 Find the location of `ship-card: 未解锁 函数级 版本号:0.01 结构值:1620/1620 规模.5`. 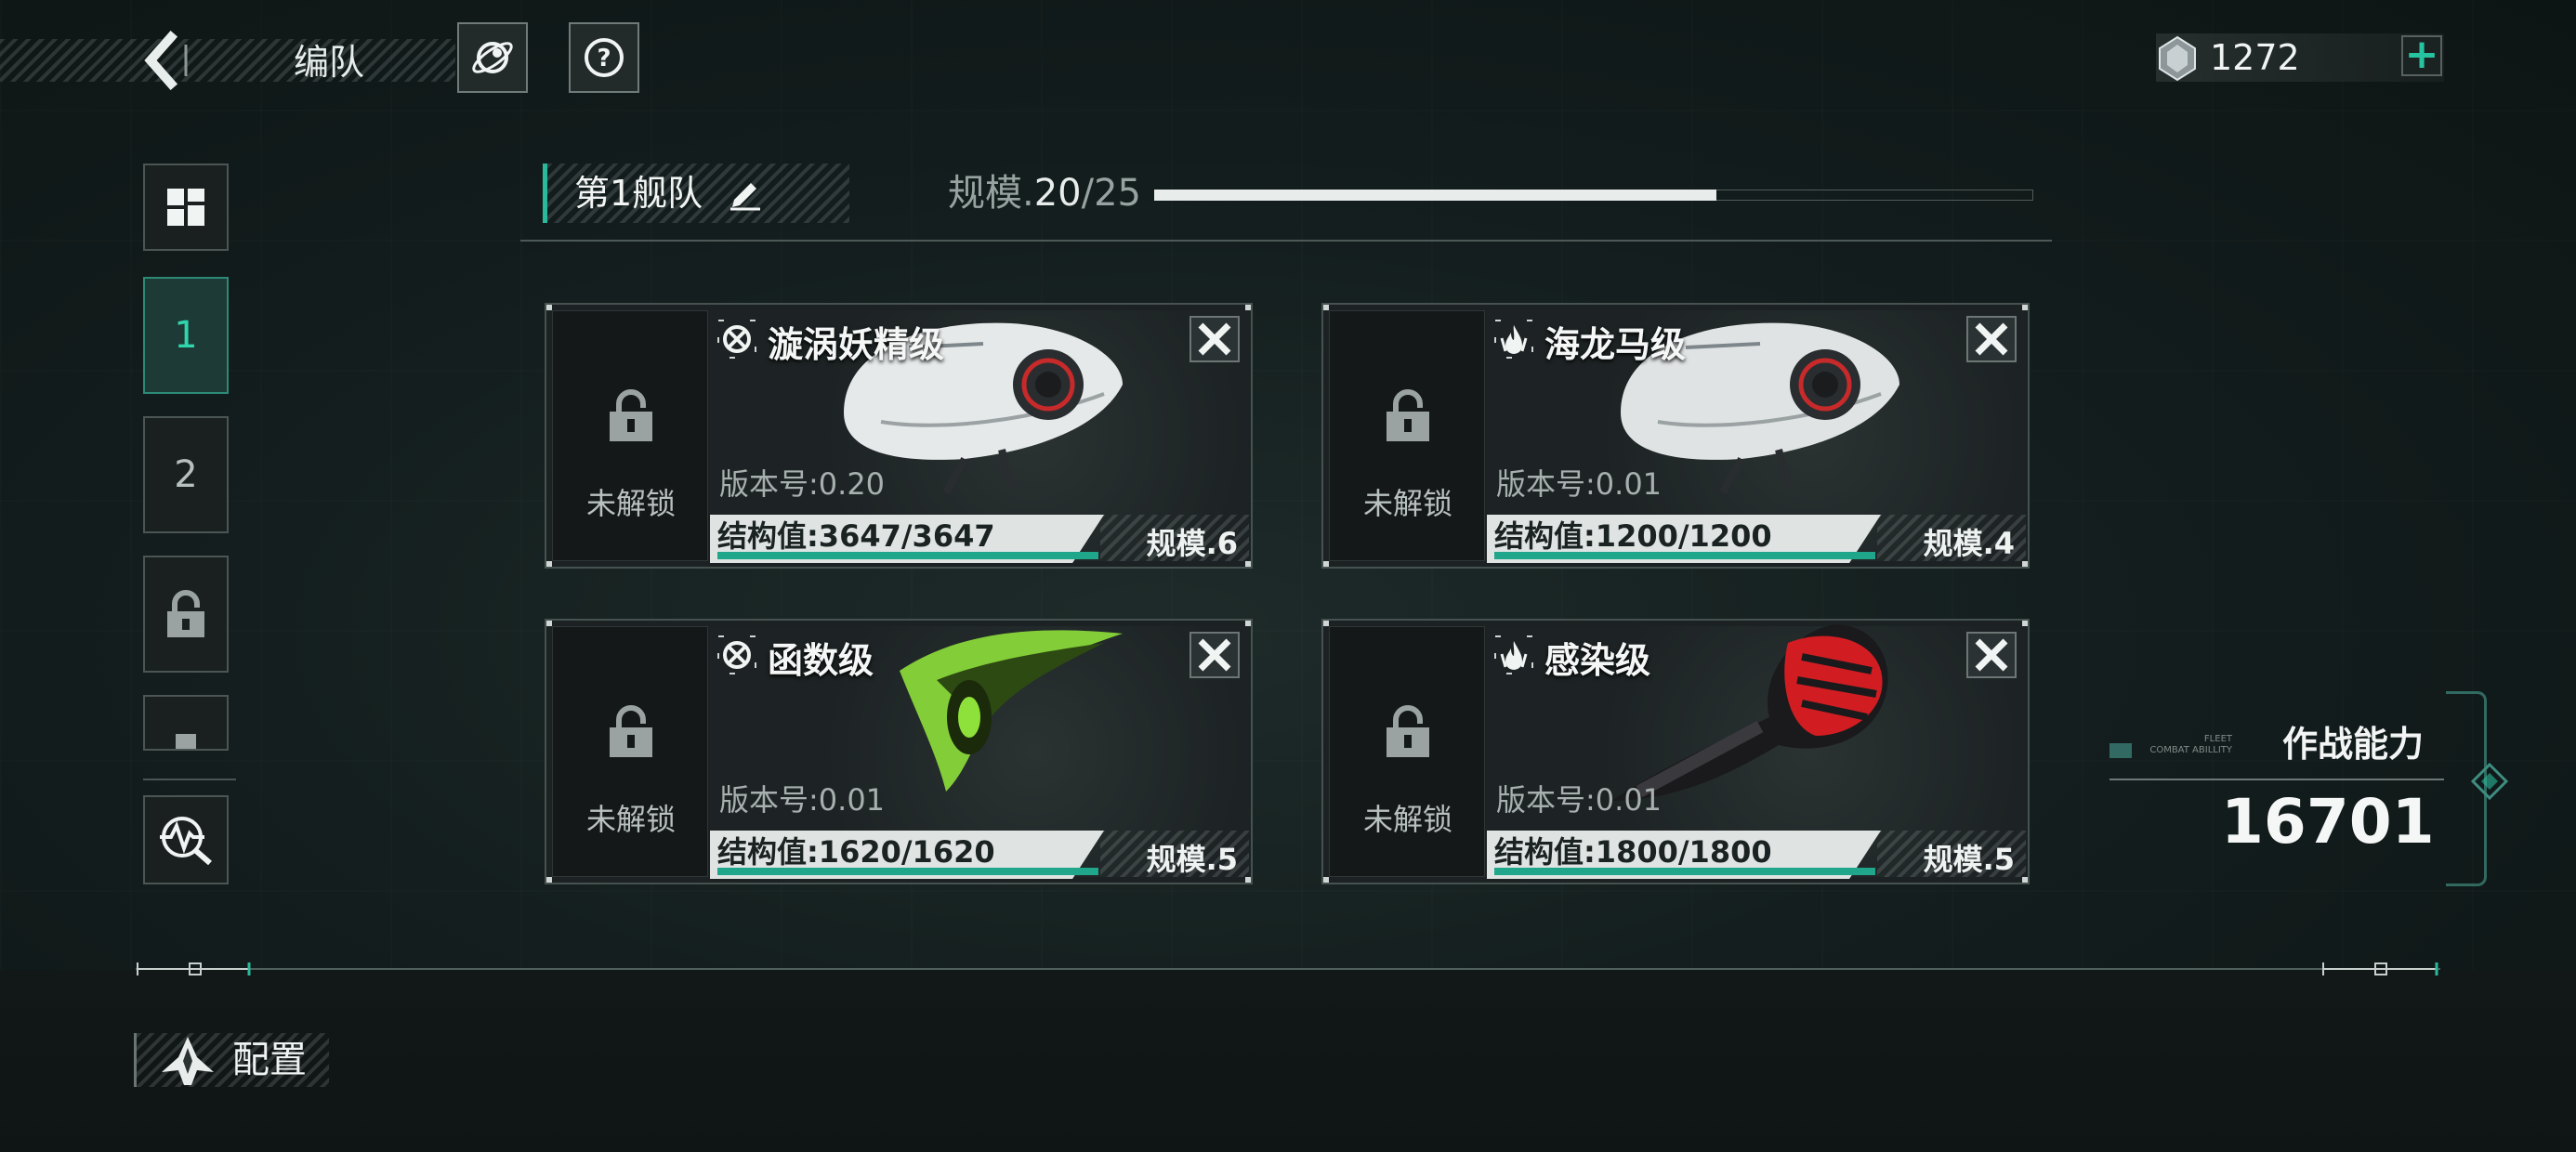

ship-card: 未解锁 函数级 版本号:0.01 结构值:1620/1620 规模.5 is located at coordinates (899, 751).